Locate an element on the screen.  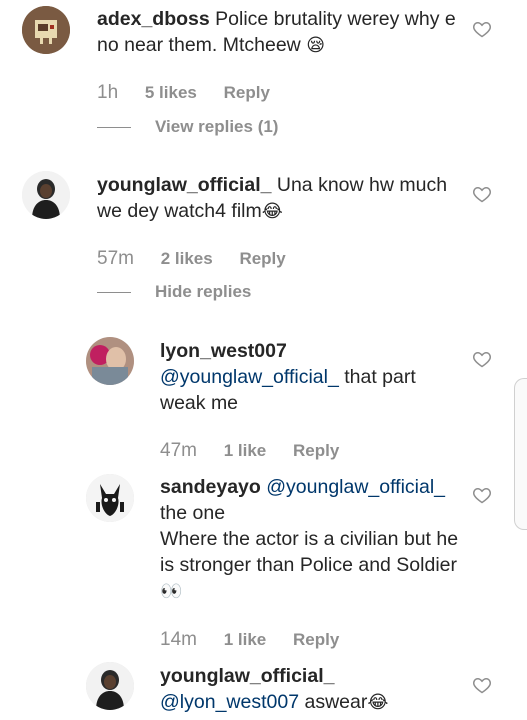
username: adex_dboss is located at coordinates (153, 19).